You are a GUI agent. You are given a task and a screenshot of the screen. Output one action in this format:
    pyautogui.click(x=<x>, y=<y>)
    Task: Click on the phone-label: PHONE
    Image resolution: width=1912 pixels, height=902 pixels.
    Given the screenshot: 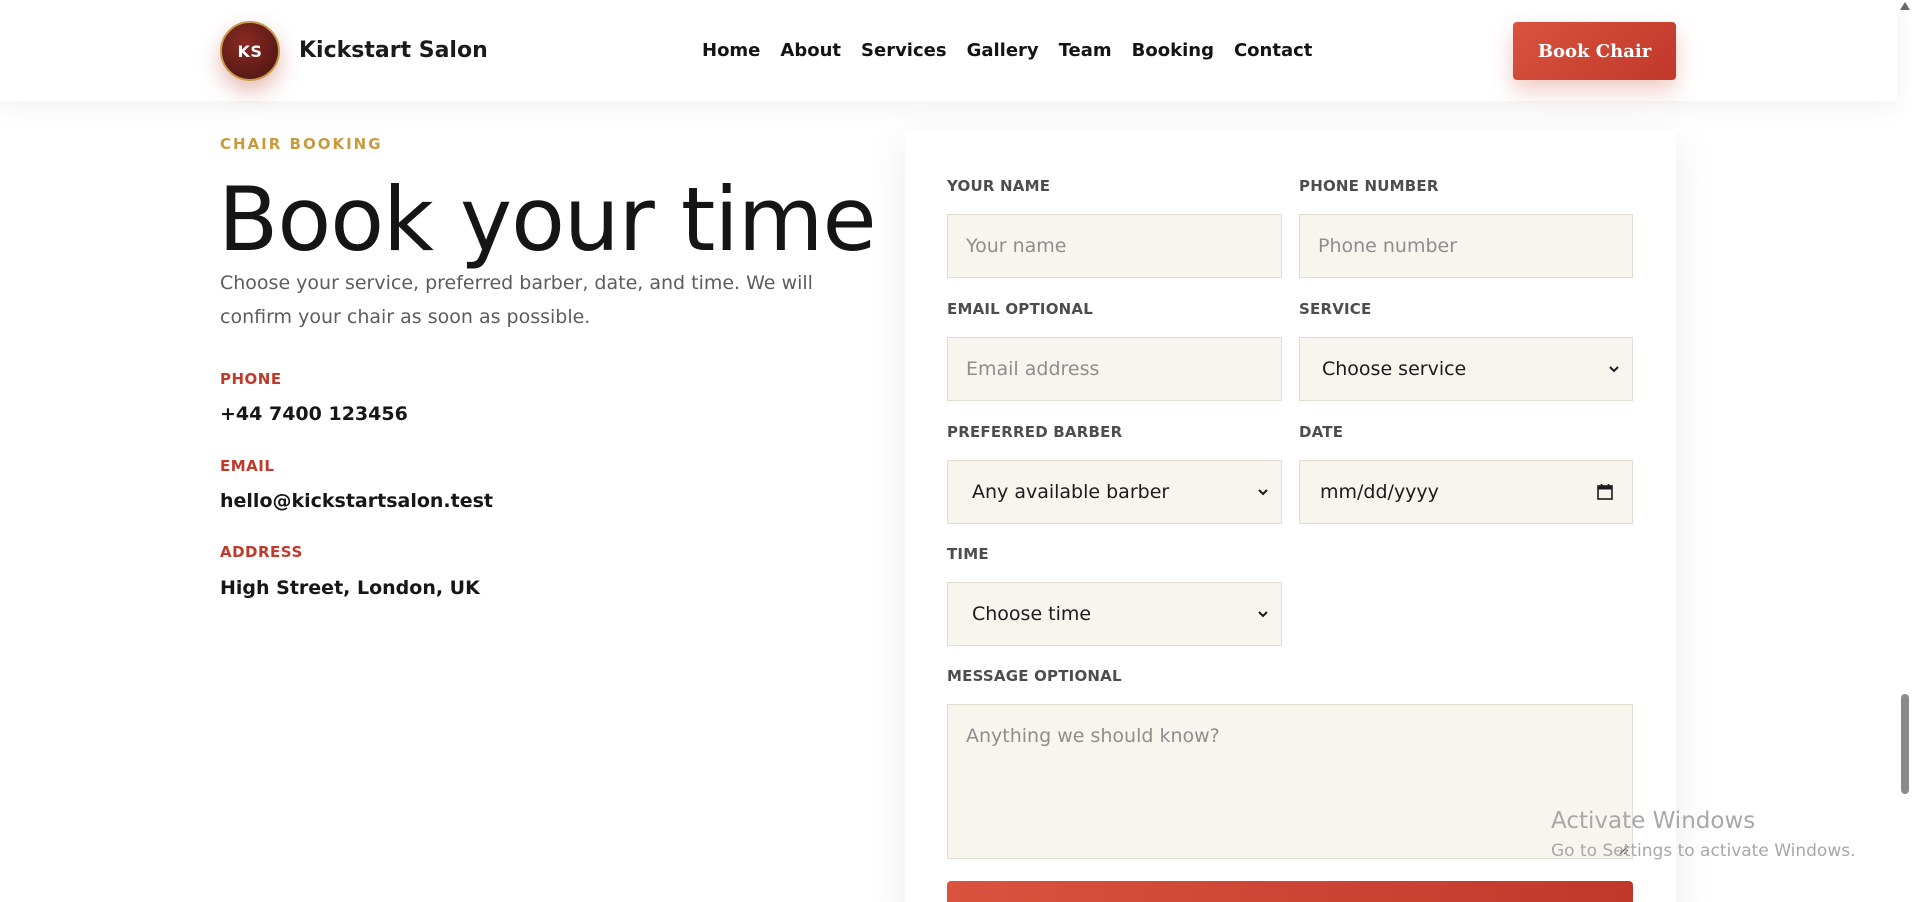 What is the action you would take?
    pyautogui.click(x=251, y=379)
    